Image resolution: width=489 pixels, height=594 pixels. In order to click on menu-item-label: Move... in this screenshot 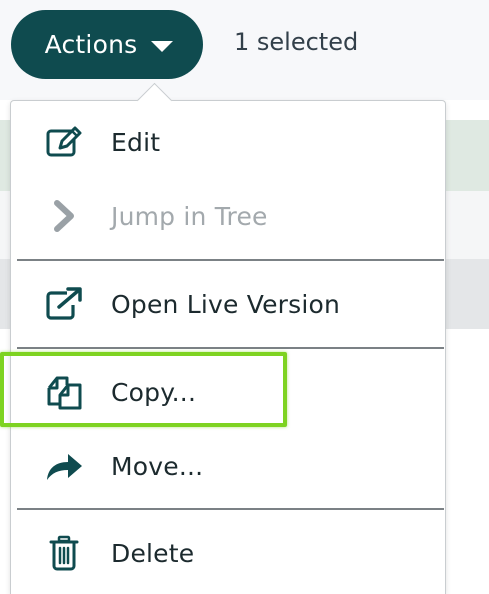, I will do `click(157, 466)`.